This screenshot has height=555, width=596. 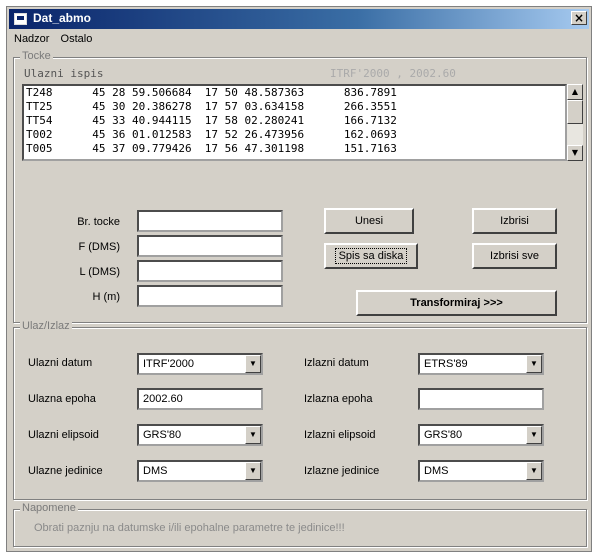 I want to click on izlazni-elipsoid-select: GRS'80 ▼, so click(x=481, y=435).